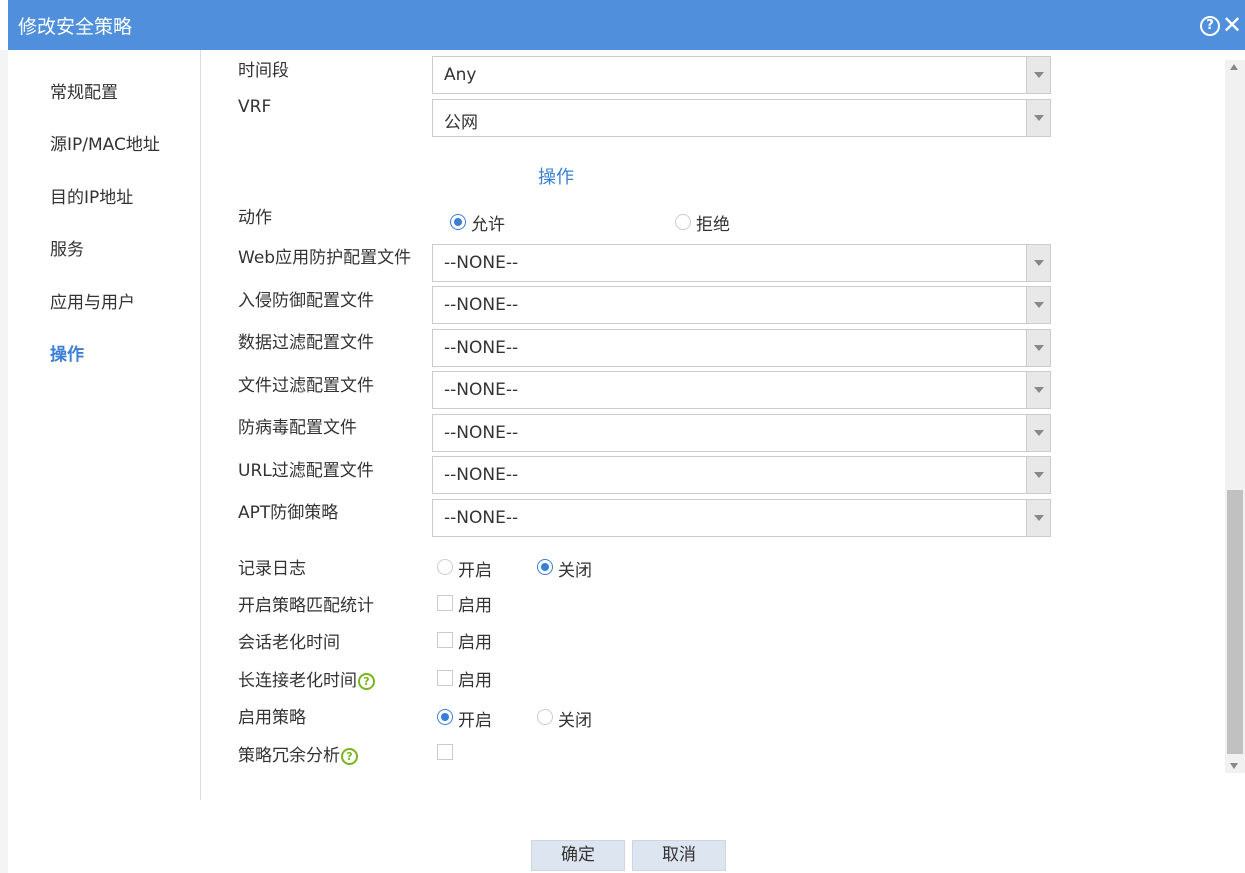  Describe the element at coordinates (458, 222) in the screenshot. I see `action-allow-radio` at that location.